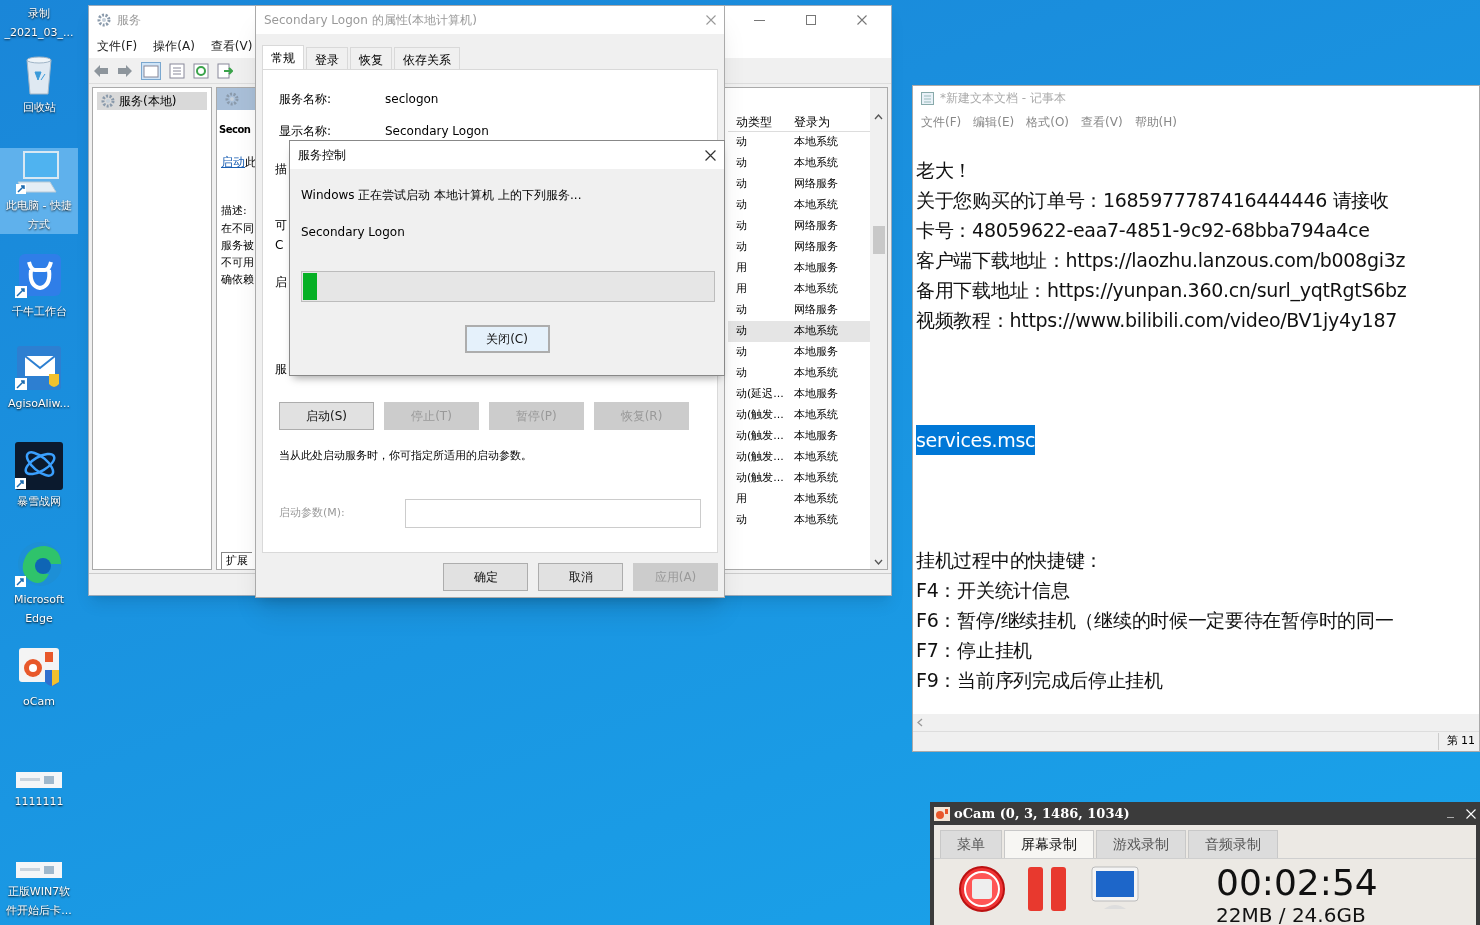 Image resolution: width=1480 pixels, height=925 pixels. What do you see at coordinates (799, 436) in the screenshot?
I see `table-row: 动(触发... 本地服务` at bounding box center [799, 436].